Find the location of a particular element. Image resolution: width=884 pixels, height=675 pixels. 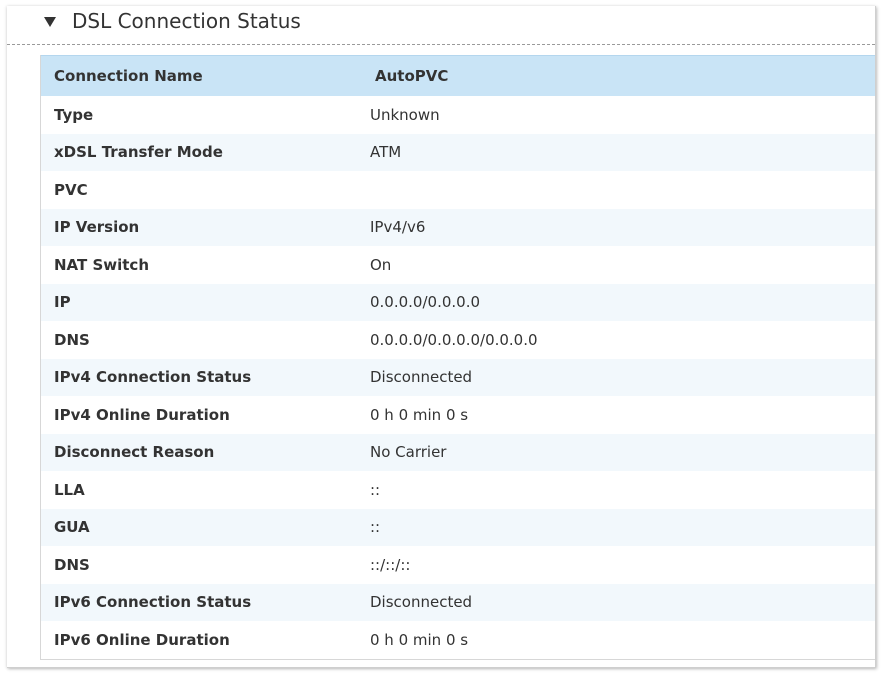

header-value: AutoPVC is located at coordinates (412, 76).